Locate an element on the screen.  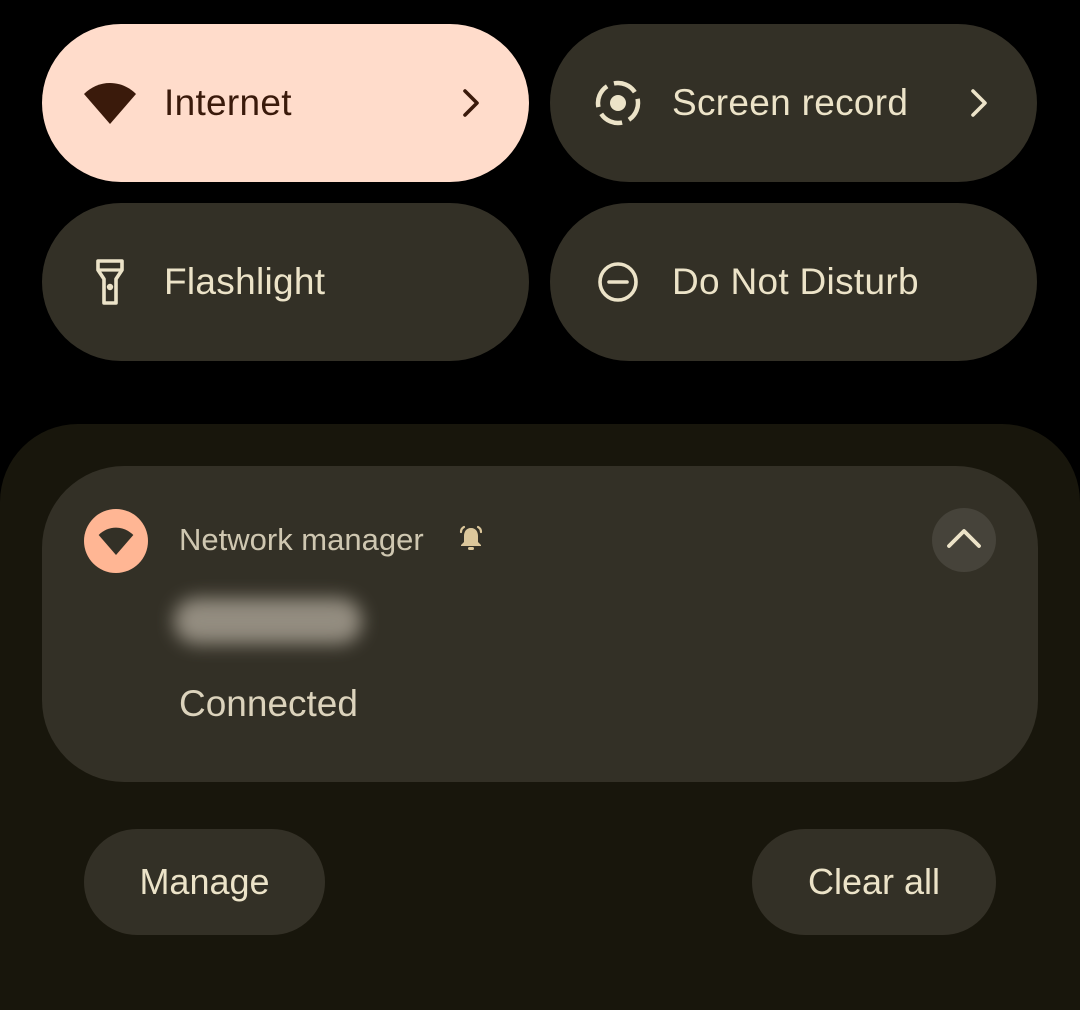
tile-screen-record: Screen record is located at coordinates (793, 103).